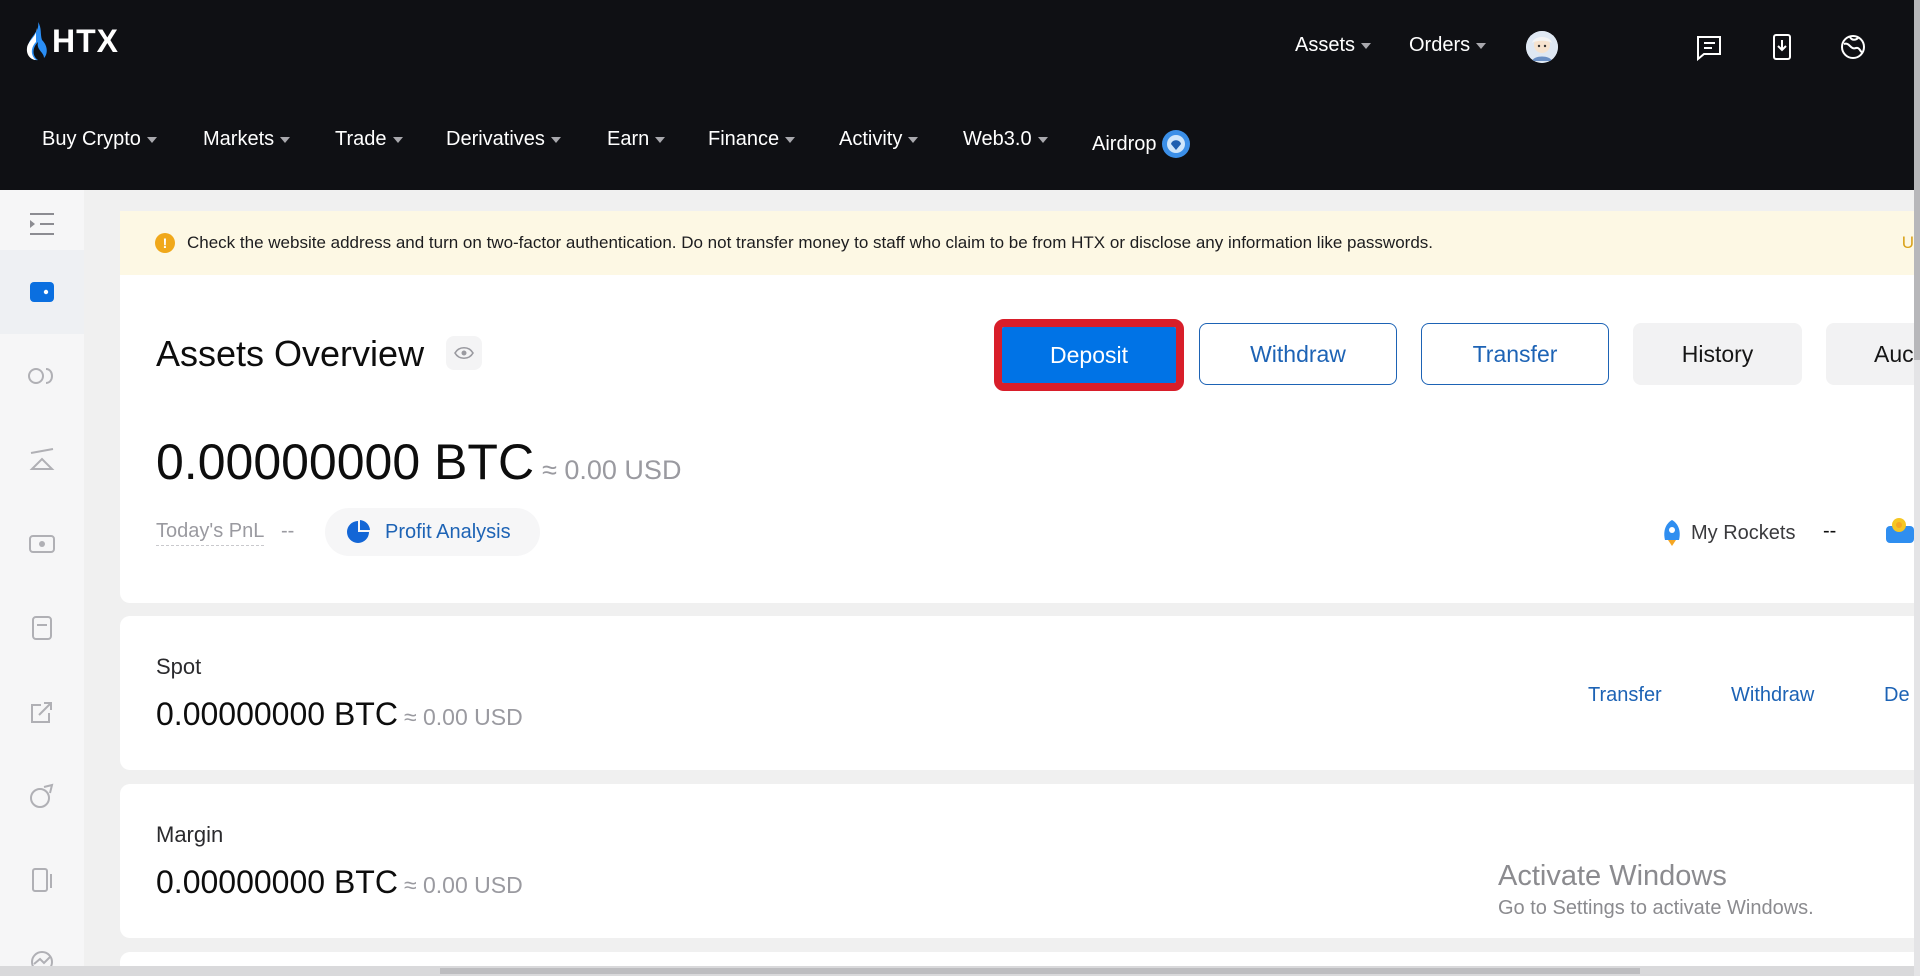  I want to click on my-rockets-label: My Rockets, so click(1743, 532).